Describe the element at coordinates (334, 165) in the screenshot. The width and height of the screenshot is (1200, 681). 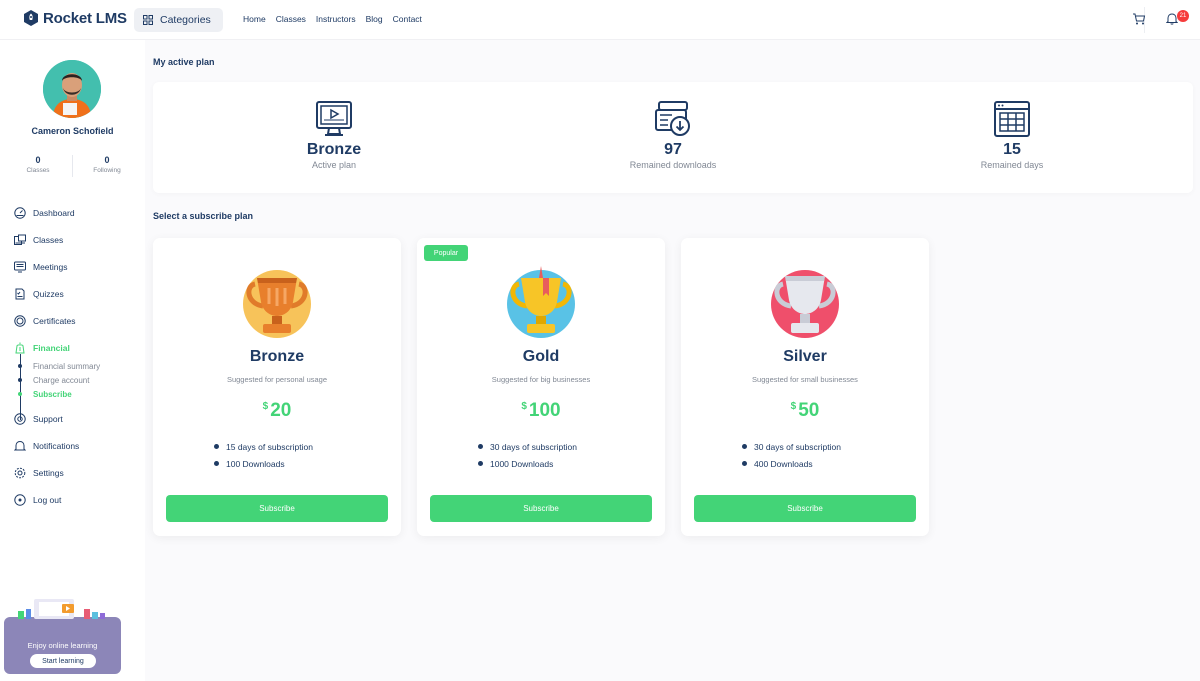
I see `active-plan-label: Active plan` at that location.